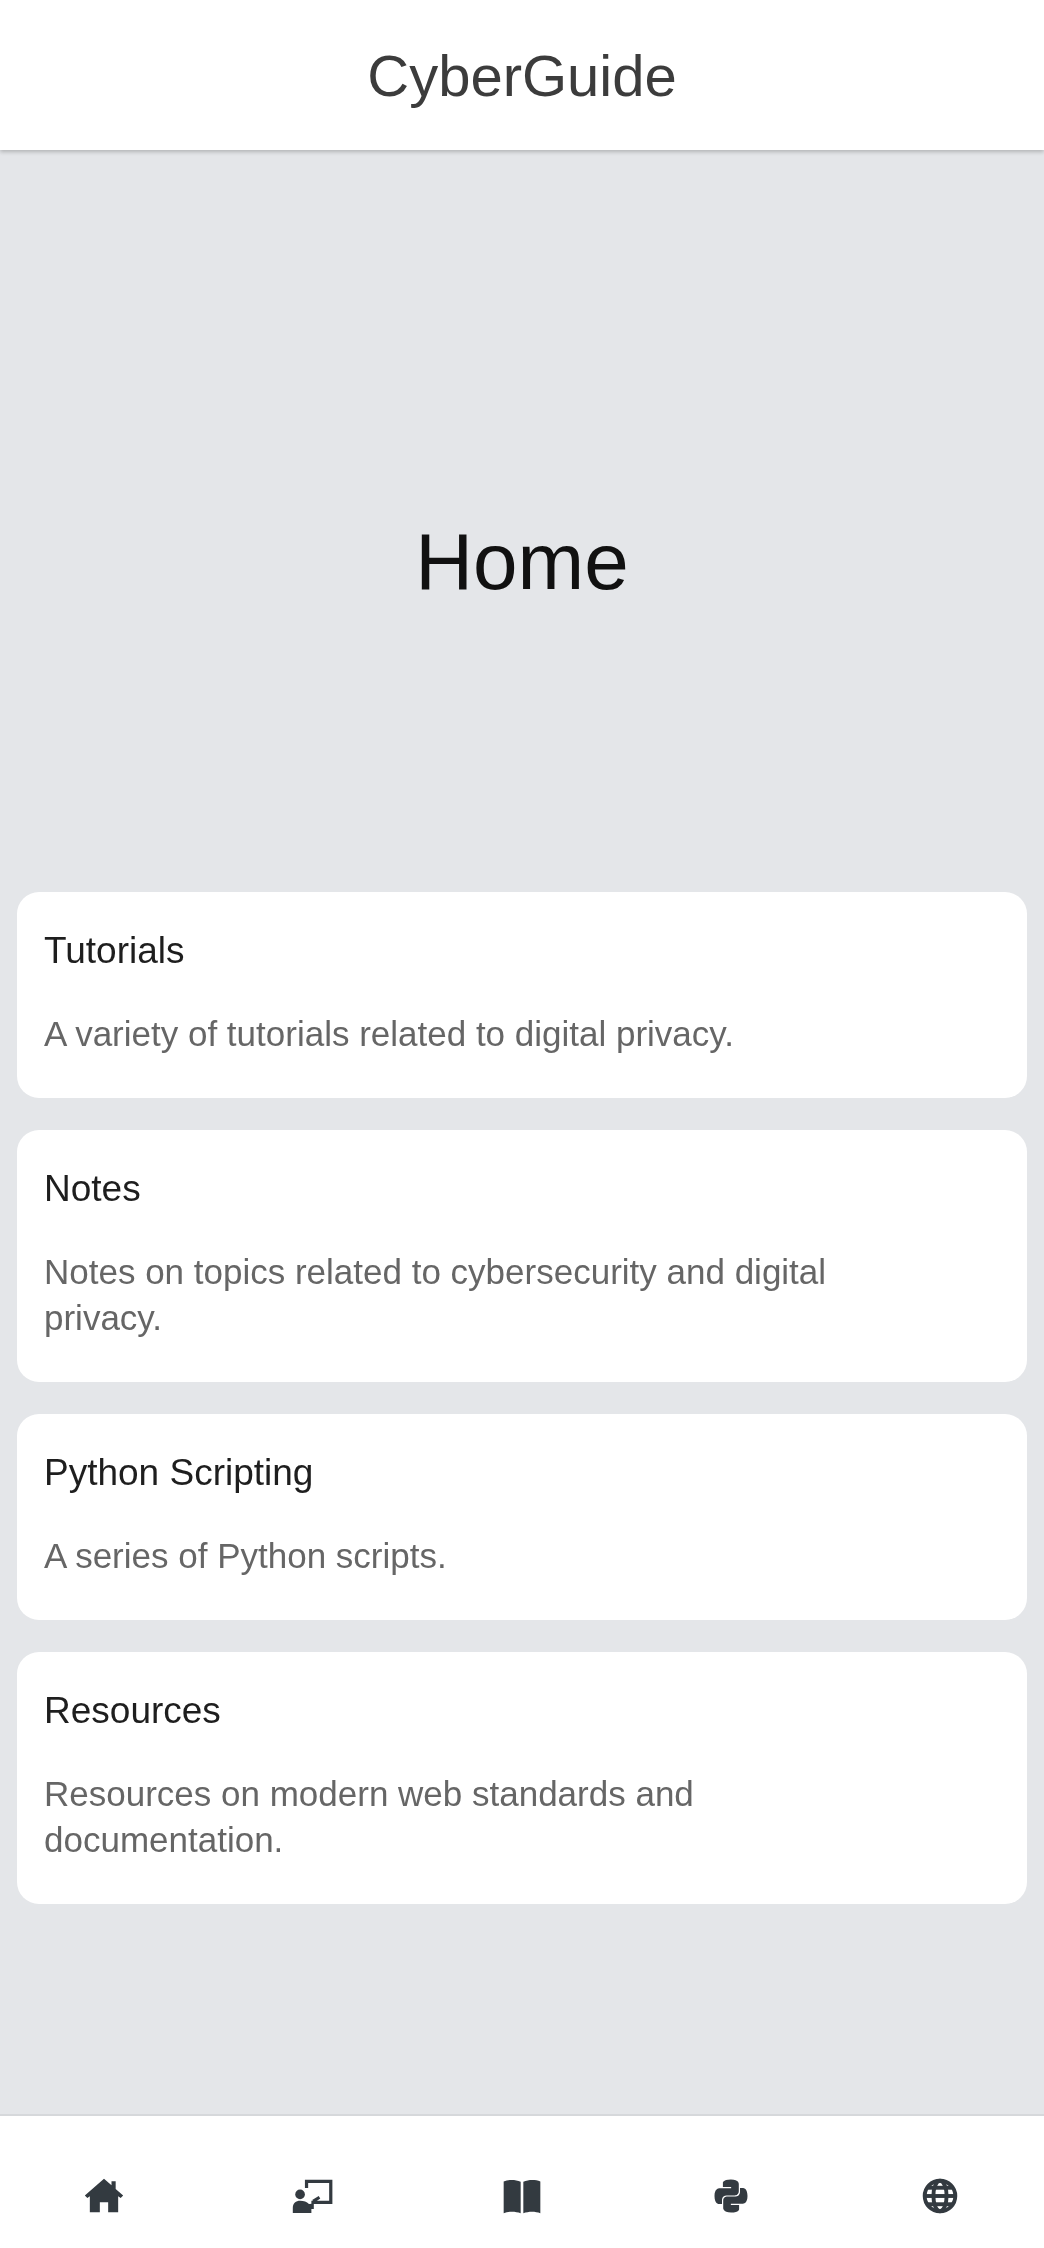  I want to click on card-title: Python Scripting, so click(179, 1473).